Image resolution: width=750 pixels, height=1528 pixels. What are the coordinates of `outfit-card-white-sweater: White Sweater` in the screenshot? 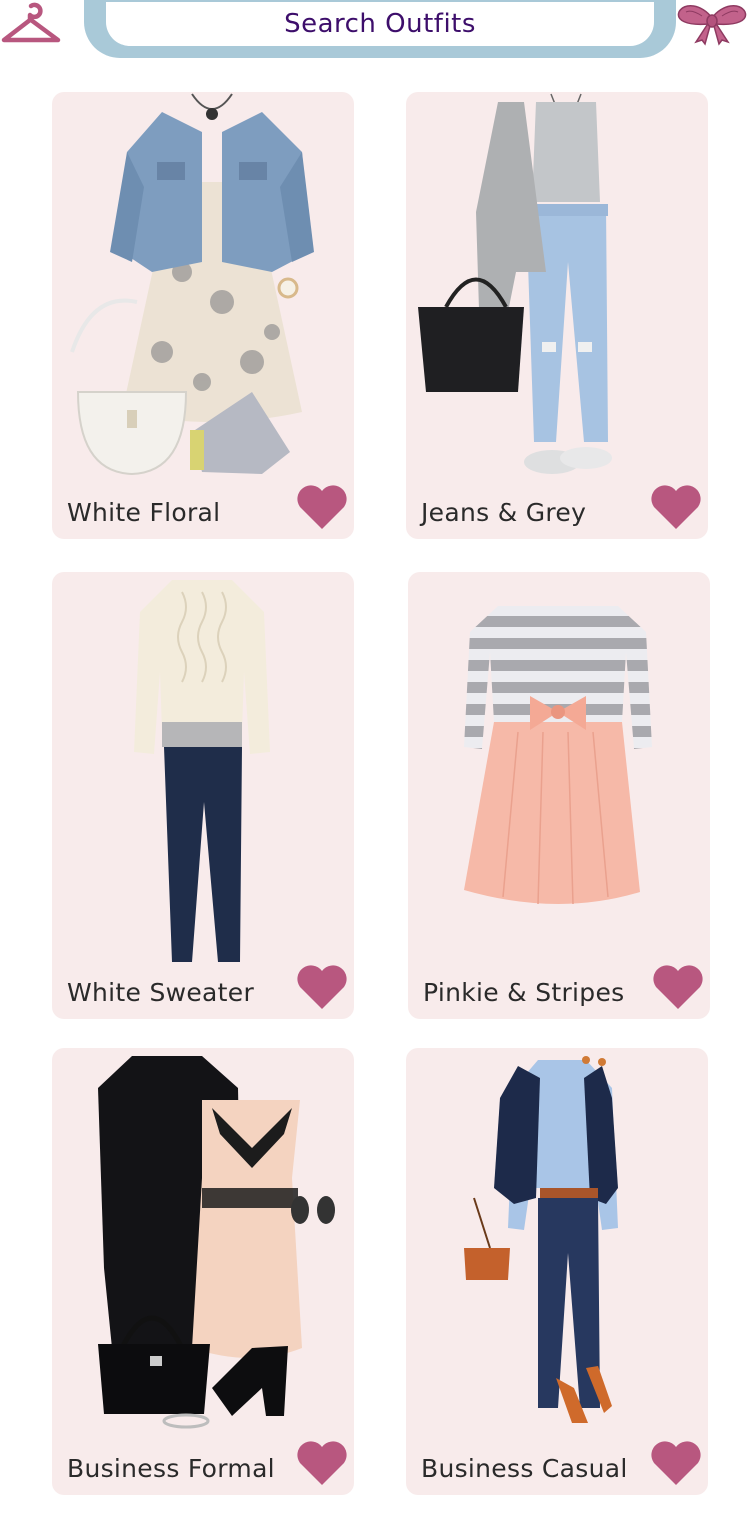 It's located at (203, 795).